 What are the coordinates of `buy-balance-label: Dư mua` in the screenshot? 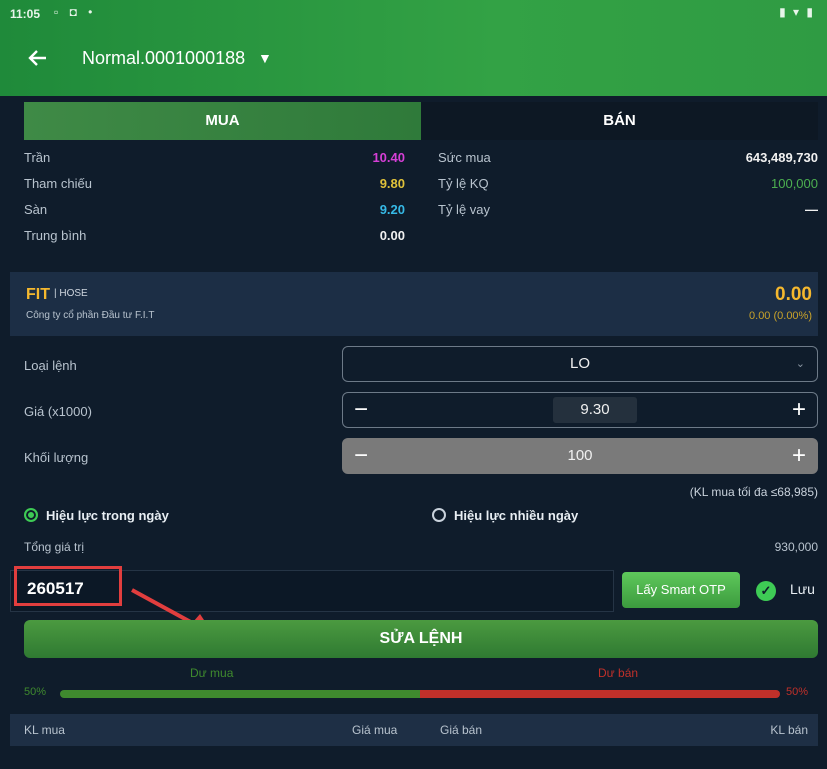 It's located at (212, 673).